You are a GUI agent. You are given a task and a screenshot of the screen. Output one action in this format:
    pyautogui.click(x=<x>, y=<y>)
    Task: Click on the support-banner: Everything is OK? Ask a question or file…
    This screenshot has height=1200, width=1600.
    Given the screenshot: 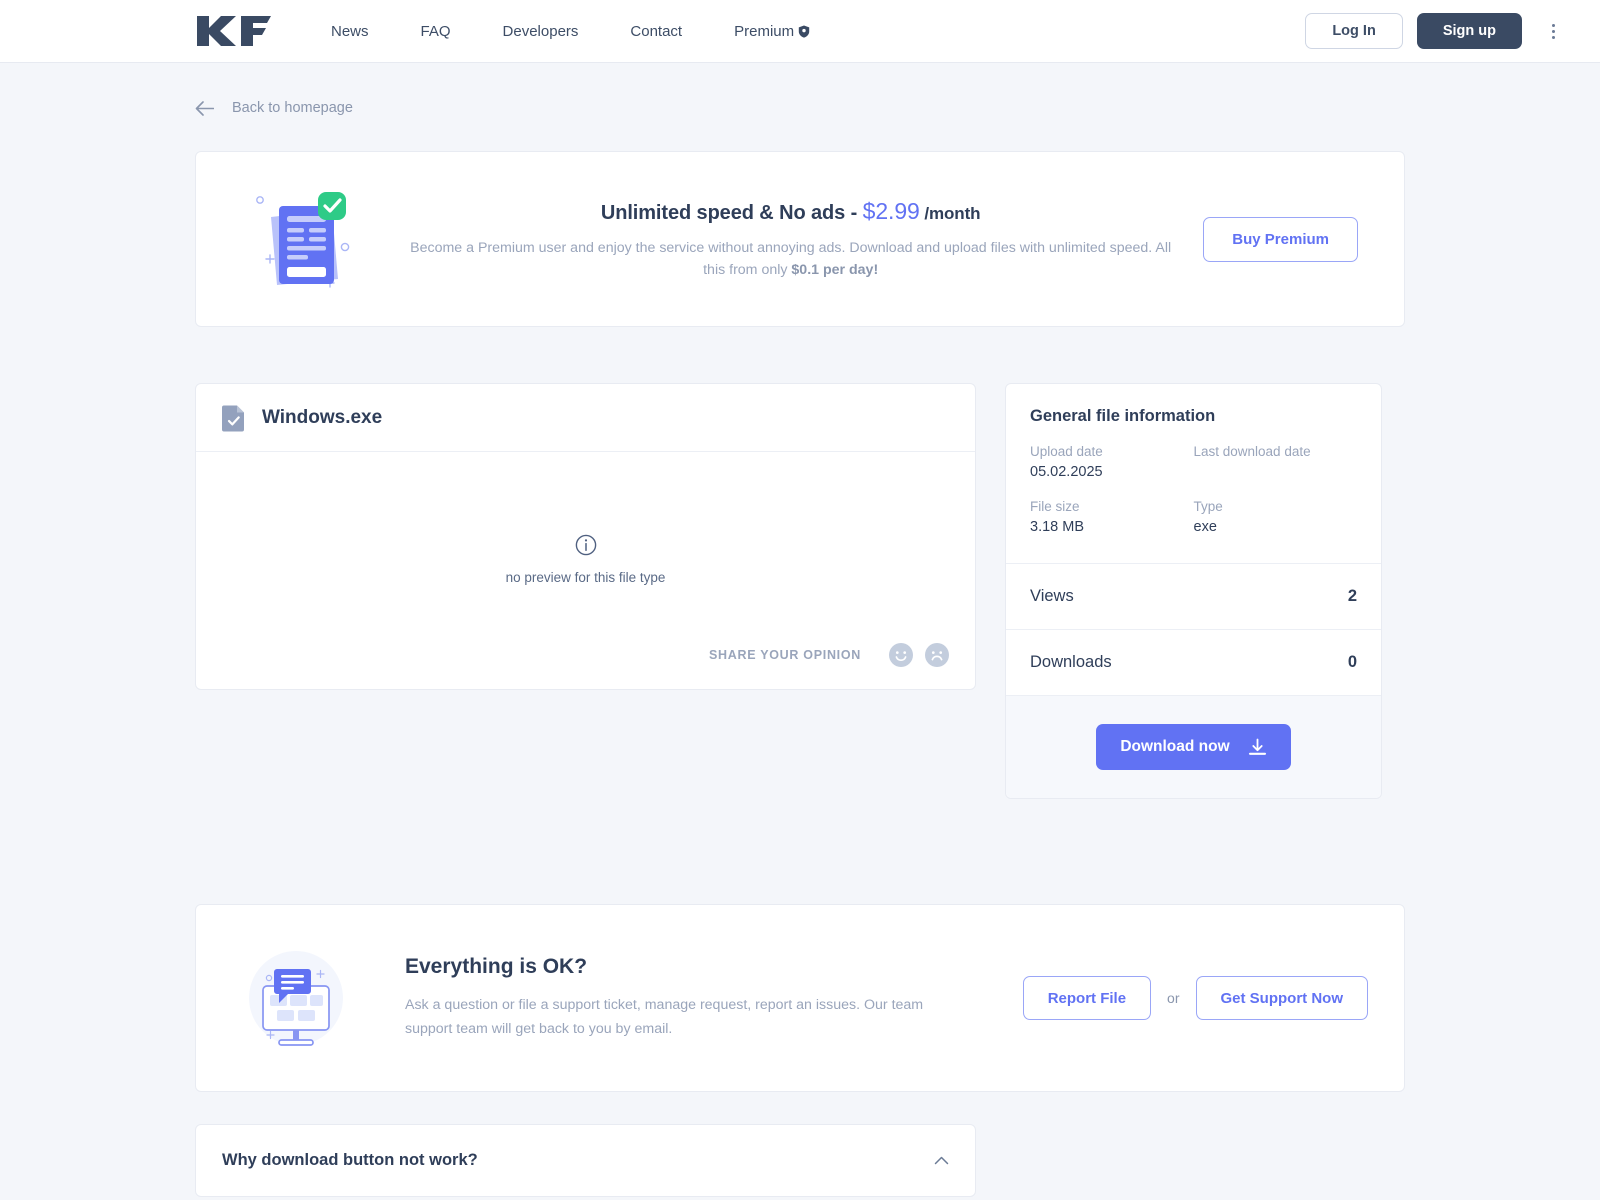 What is the action you would take?
    pyautogui.click(x=800, y=998)
    